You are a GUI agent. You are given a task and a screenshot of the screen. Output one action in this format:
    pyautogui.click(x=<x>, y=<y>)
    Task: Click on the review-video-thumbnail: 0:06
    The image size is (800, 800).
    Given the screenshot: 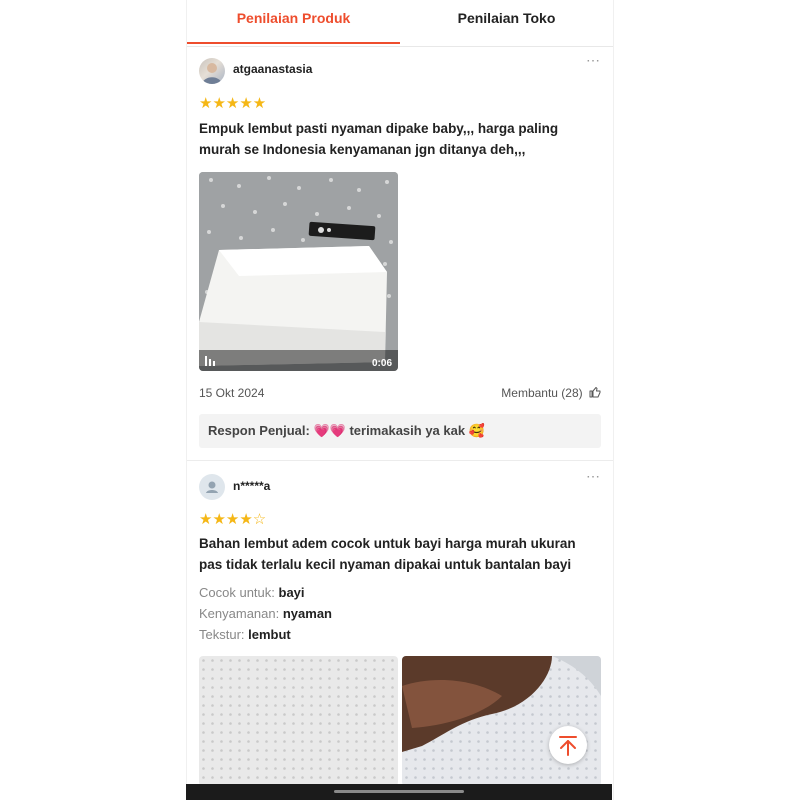 What is the action you would take?
    pyautogui.click(x=298, y=271)
    